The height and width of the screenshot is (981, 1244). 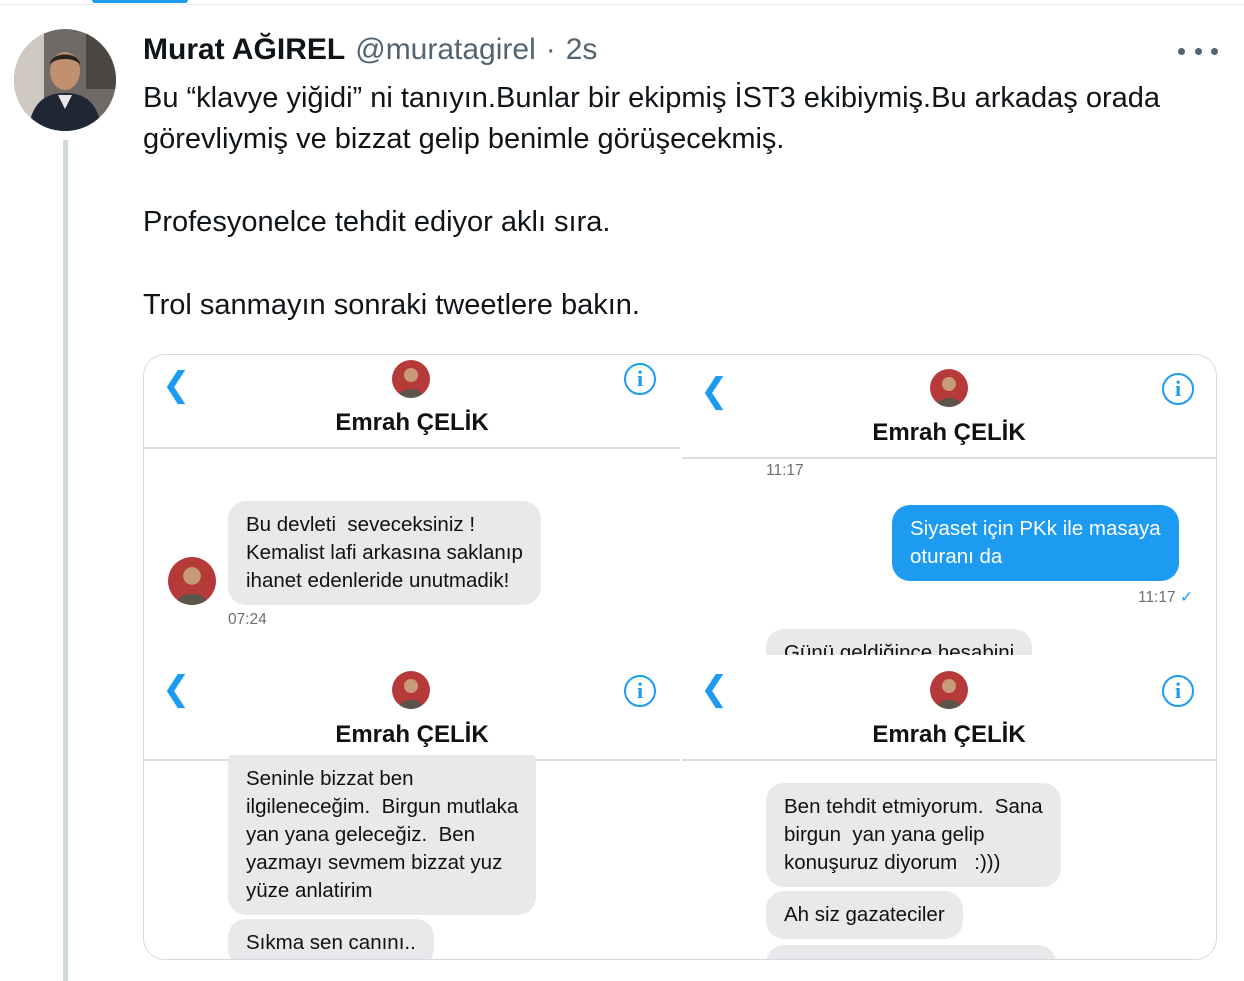 What do you see at coordinates (331, 939) in the screenshot?
I see `message-bubble: Sıkma sen canını..` at bounding box center [331, 939].